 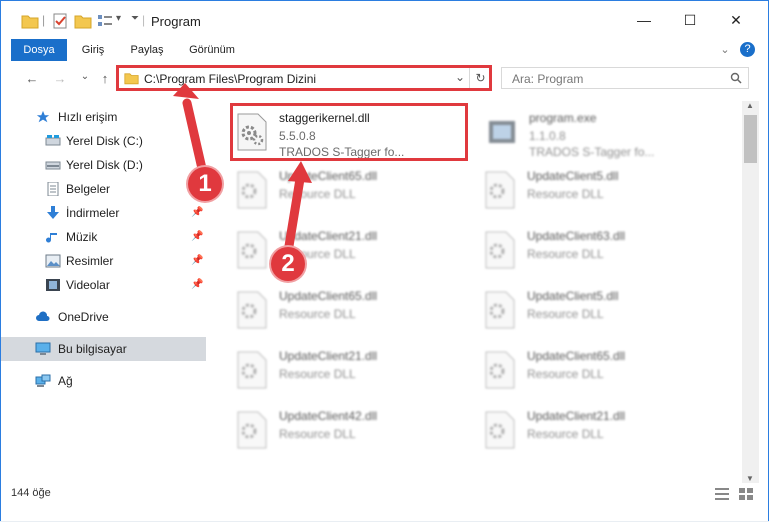 I want to click on ribbon-tabs: Dosya Giriş Paylaş Görünüm ⌄ ?, so click(x=384, y=50).